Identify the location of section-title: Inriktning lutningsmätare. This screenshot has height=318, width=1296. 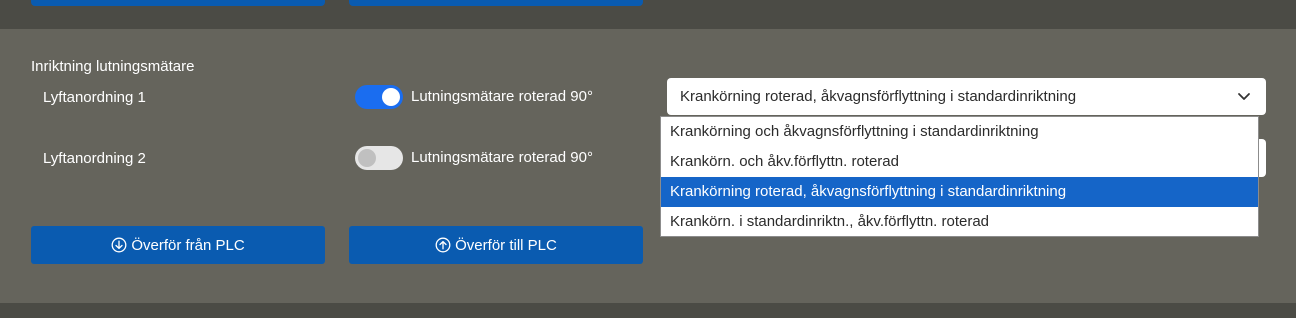
(113, 66).